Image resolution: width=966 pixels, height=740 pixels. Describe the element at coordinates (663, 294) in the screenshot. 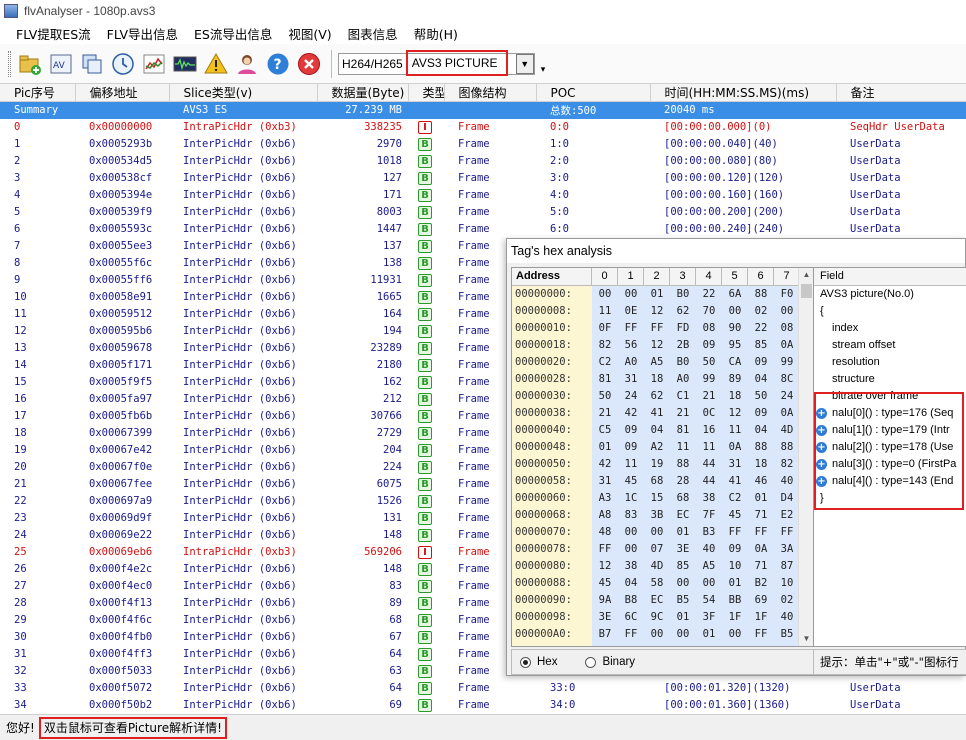

I see `hex-row: 00000000: 00 00 01 B0 22 6A 88 F0` at that location.